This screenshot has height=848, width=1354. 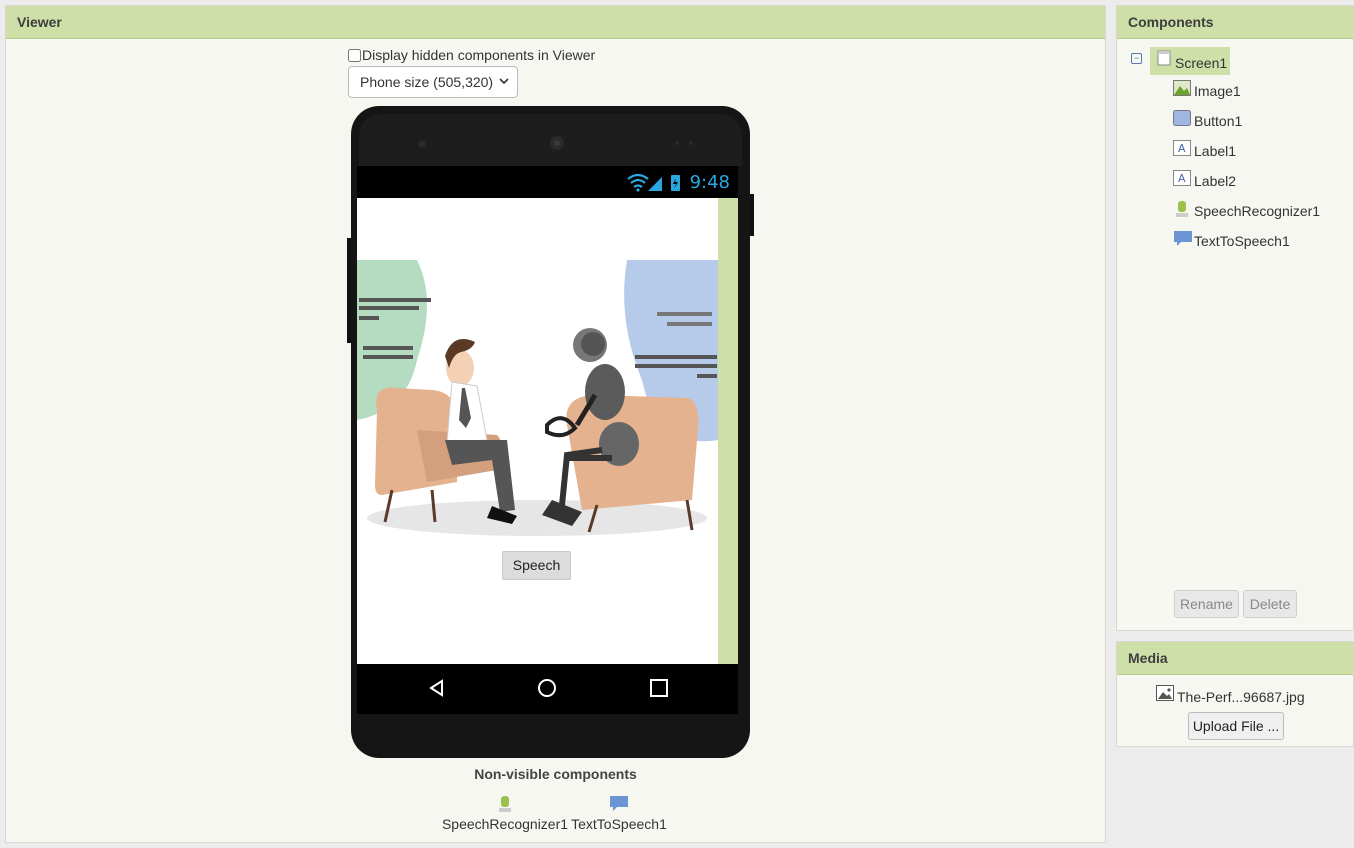 What do you see at coordinates (537, 401) in the screenshot?
I see `image1-illustration` at bounding box center [537, 401].